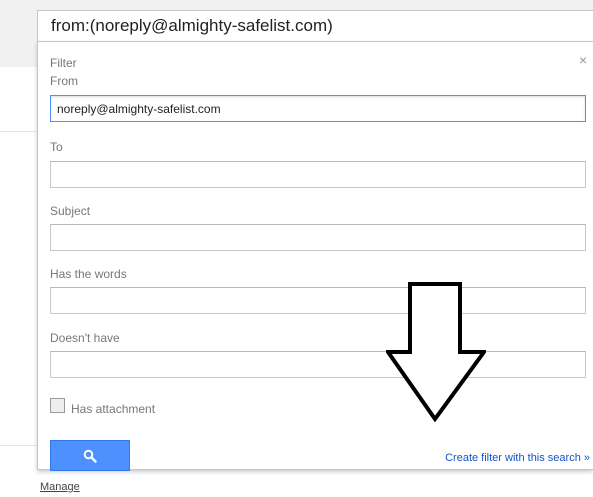 This screenshot has width=593, height=497. What do you see at coordinates (63, 63) in the screenshot?
I see `panel-title: Filter` at bounding box center [63, 63].